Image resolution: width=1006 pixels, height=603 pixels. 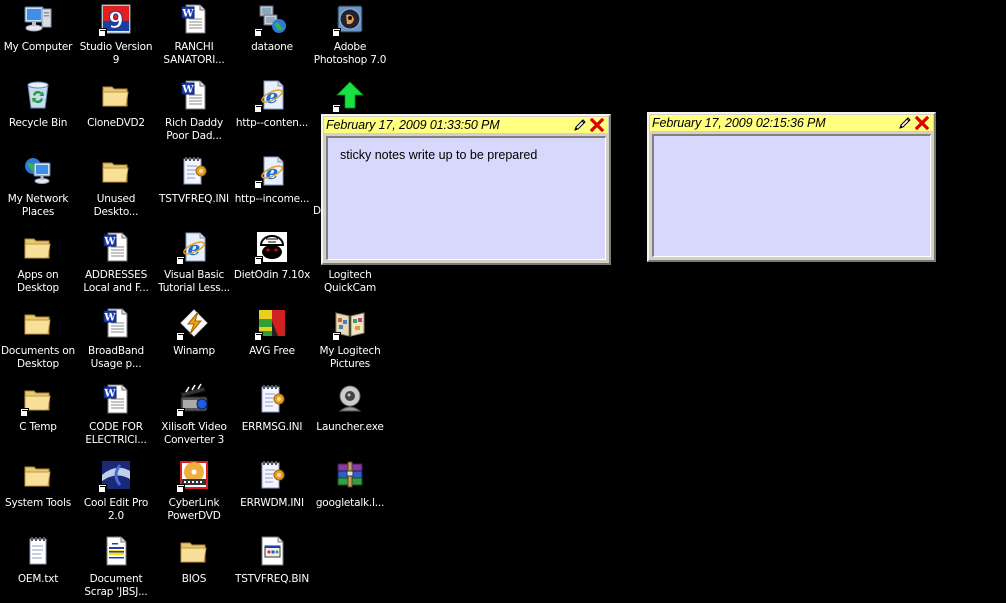 I want to click on photoshop-icon, so click(x=349, y=20).